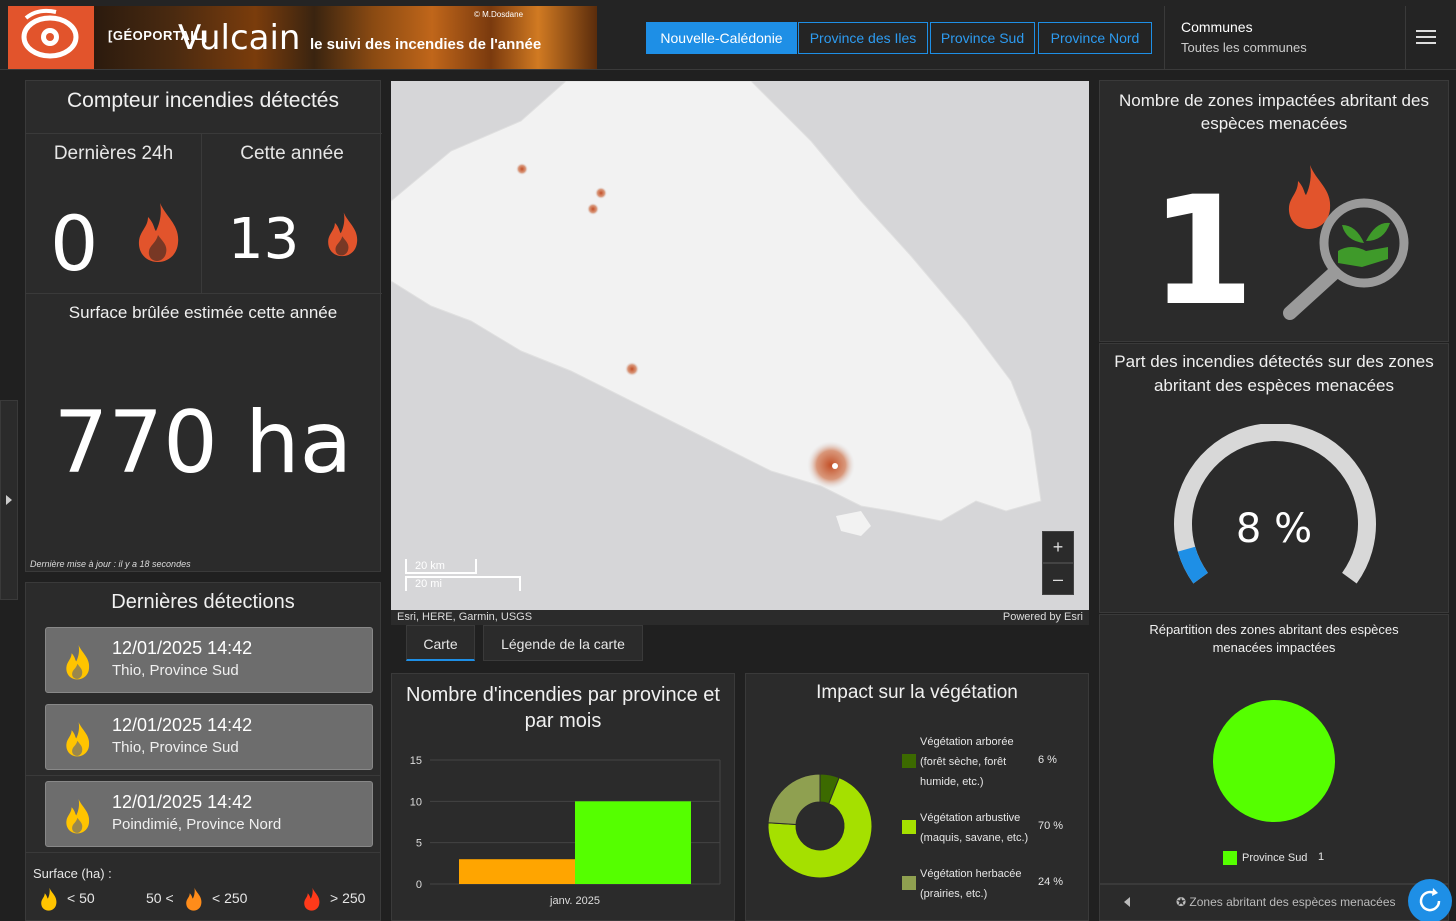  I want to click on year-count: 13, so click(264, 239).